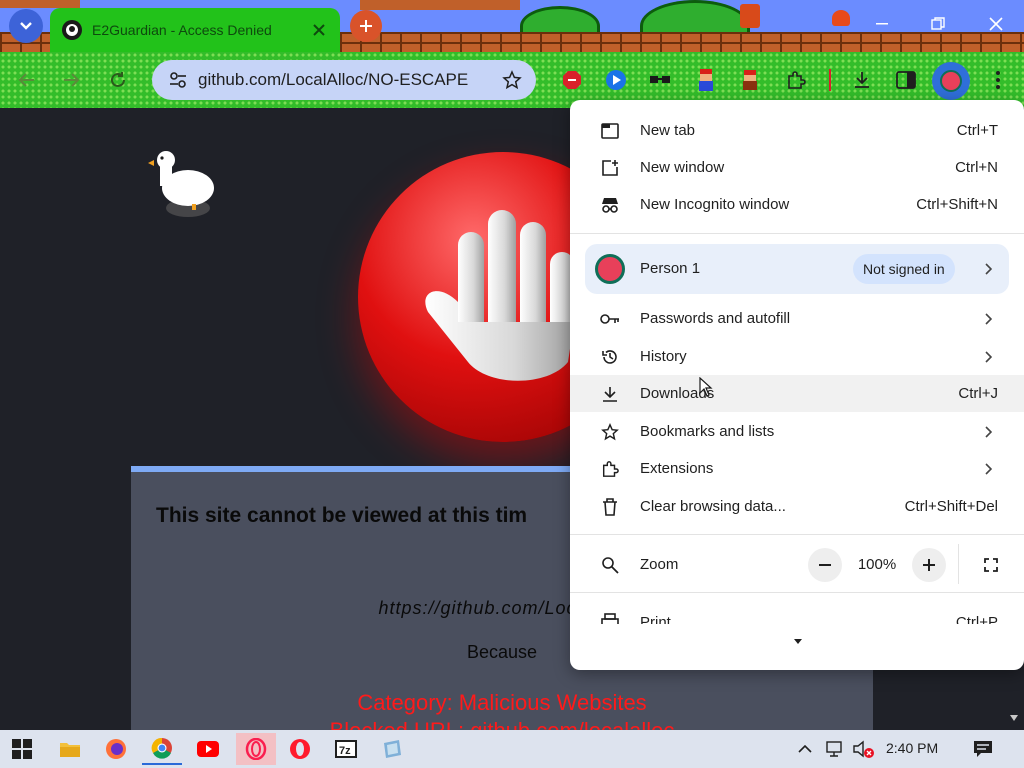  I want to click on back-button, so click(26, 80).